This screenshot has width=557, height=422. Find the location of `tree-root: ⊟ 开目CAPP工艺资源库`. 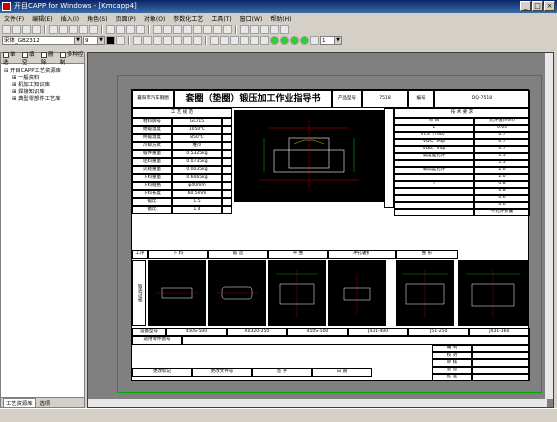

tree-root: ⊟ 开目CAPP工艺资源库 is located at coordinates (42, 71).